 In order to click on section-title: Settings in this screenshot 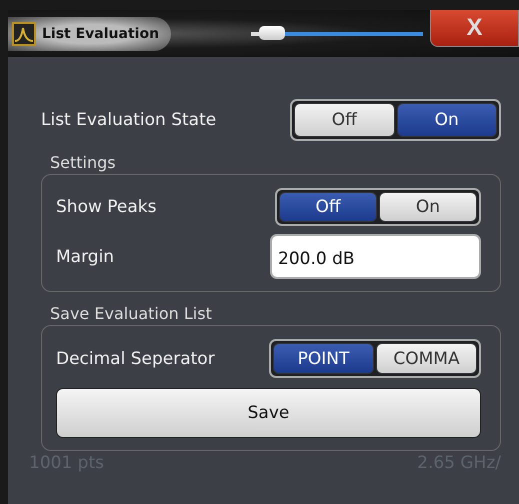, I will do `click(83, 162)`.